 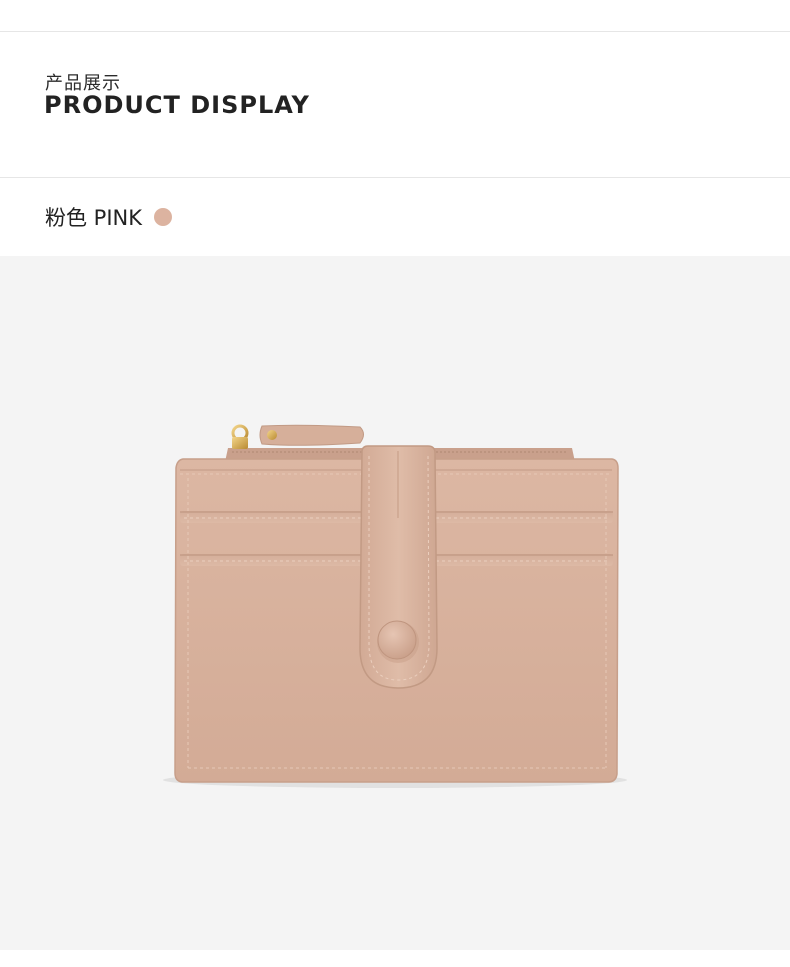 I want to click on section-title-en: PRODUCT DISPLAY, so click(x=177, y=105).